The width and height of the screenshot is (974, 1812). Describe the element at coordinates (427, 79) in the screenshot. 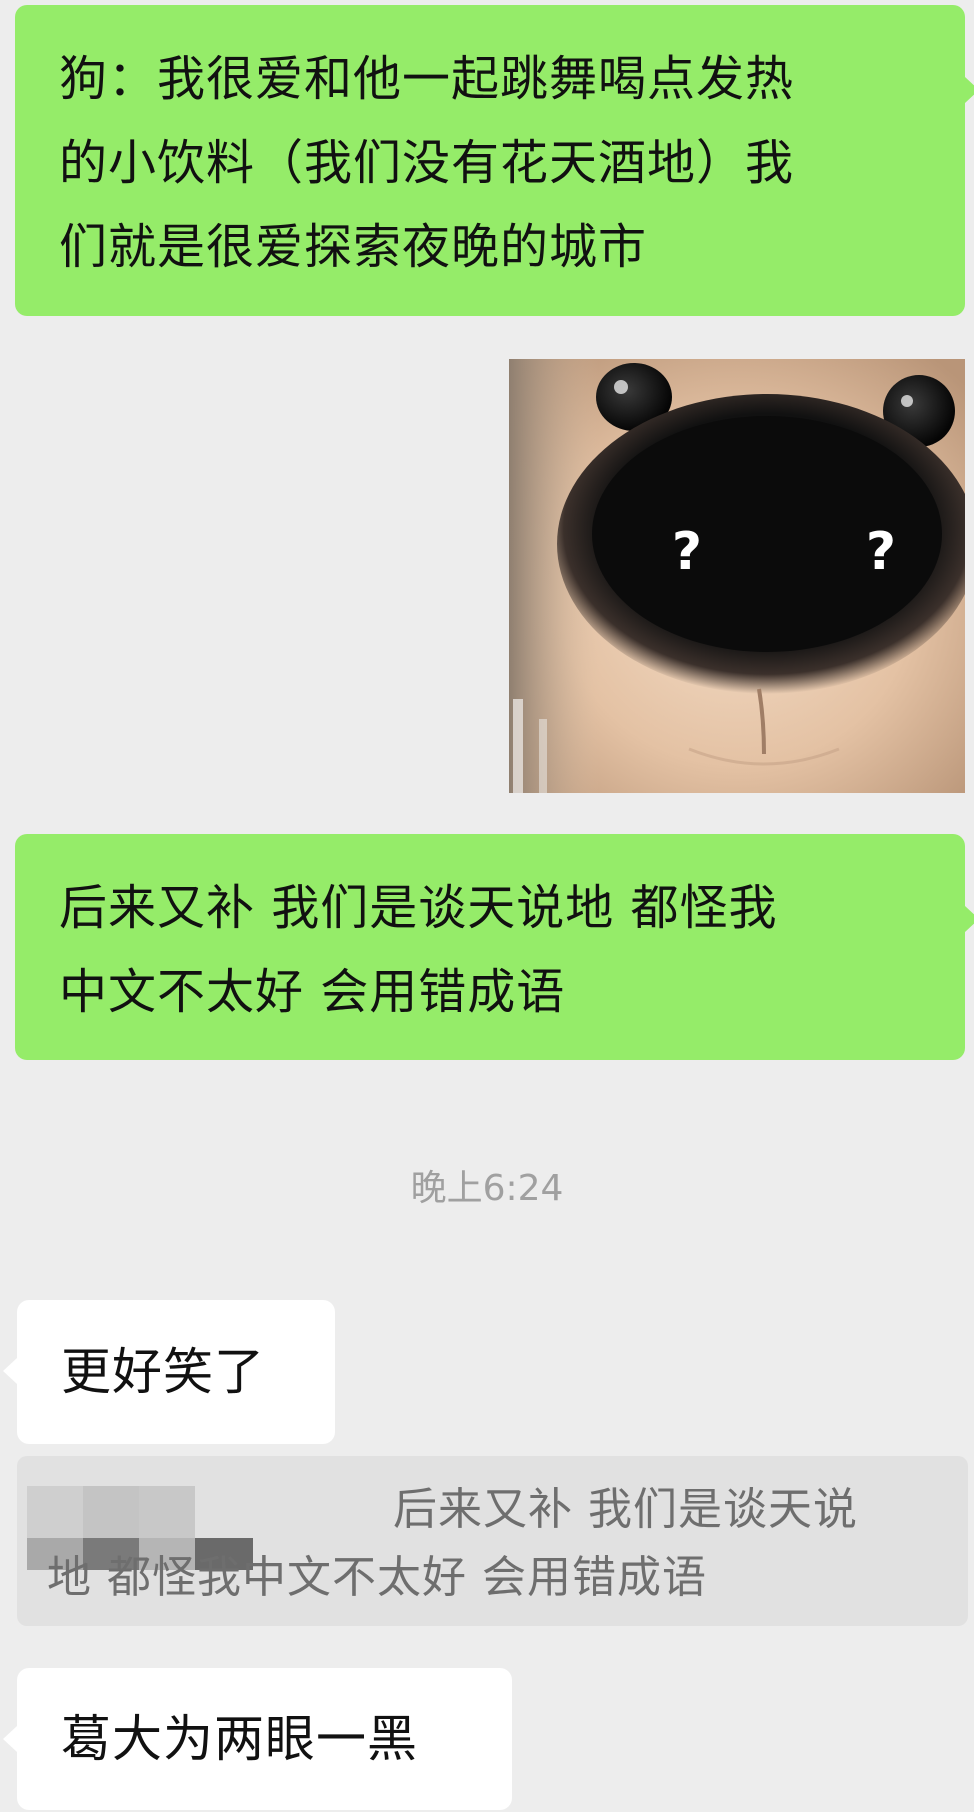

I see `message-line: 狗：我很爱和他一起跳舞喝点发热` at that location.